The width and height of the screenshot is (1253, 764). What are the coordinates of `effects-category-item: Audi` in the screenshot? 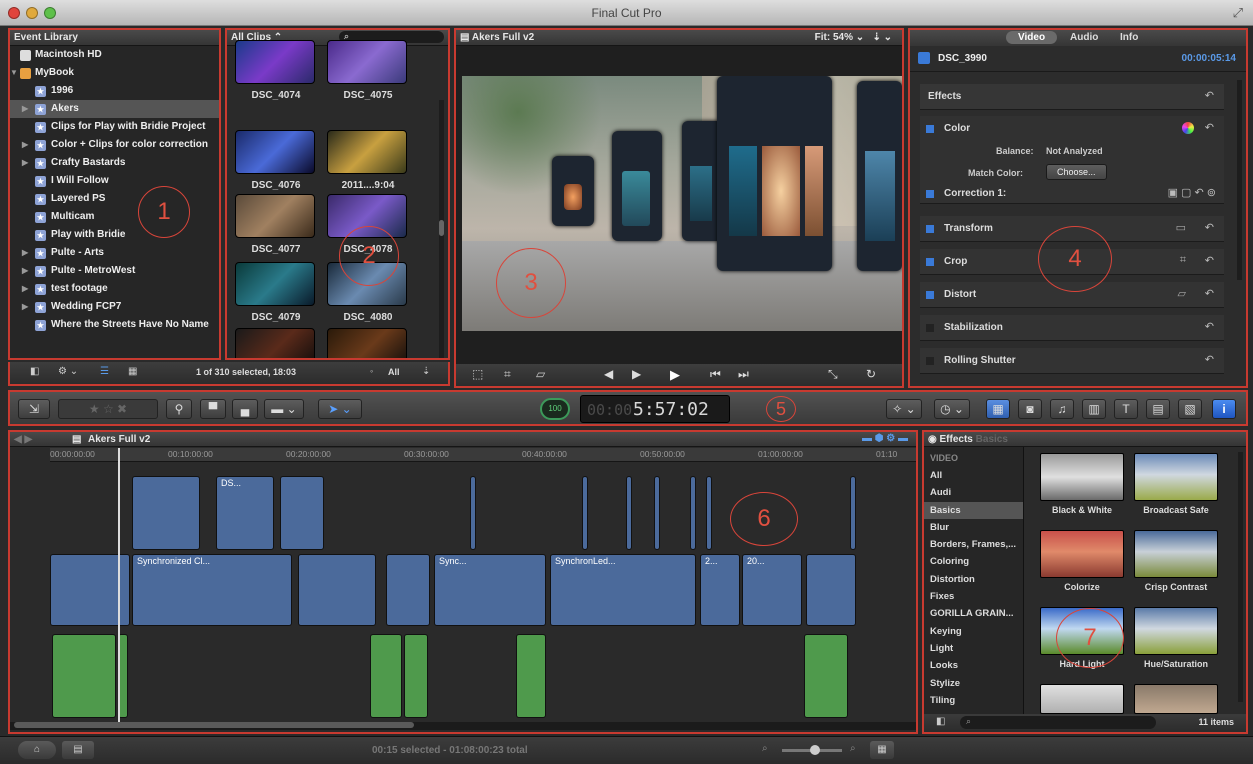 It's located at (973, 492).